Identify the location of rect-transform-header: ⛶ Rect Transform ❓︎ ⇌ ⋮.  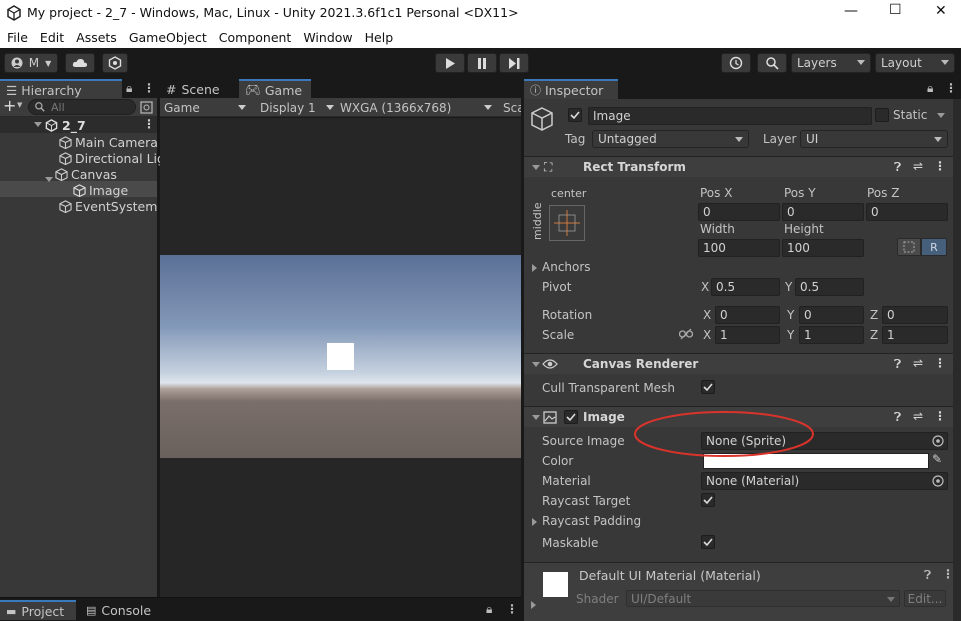
(738, 166).